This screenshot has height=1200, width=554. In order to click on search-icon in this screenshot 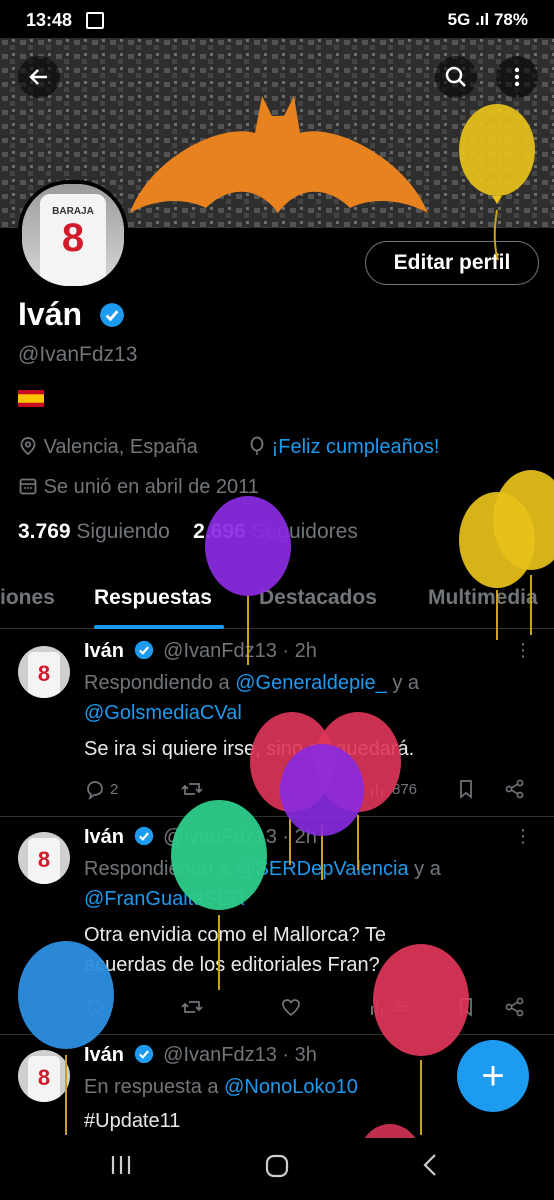, I will do `click(455, 76)`.